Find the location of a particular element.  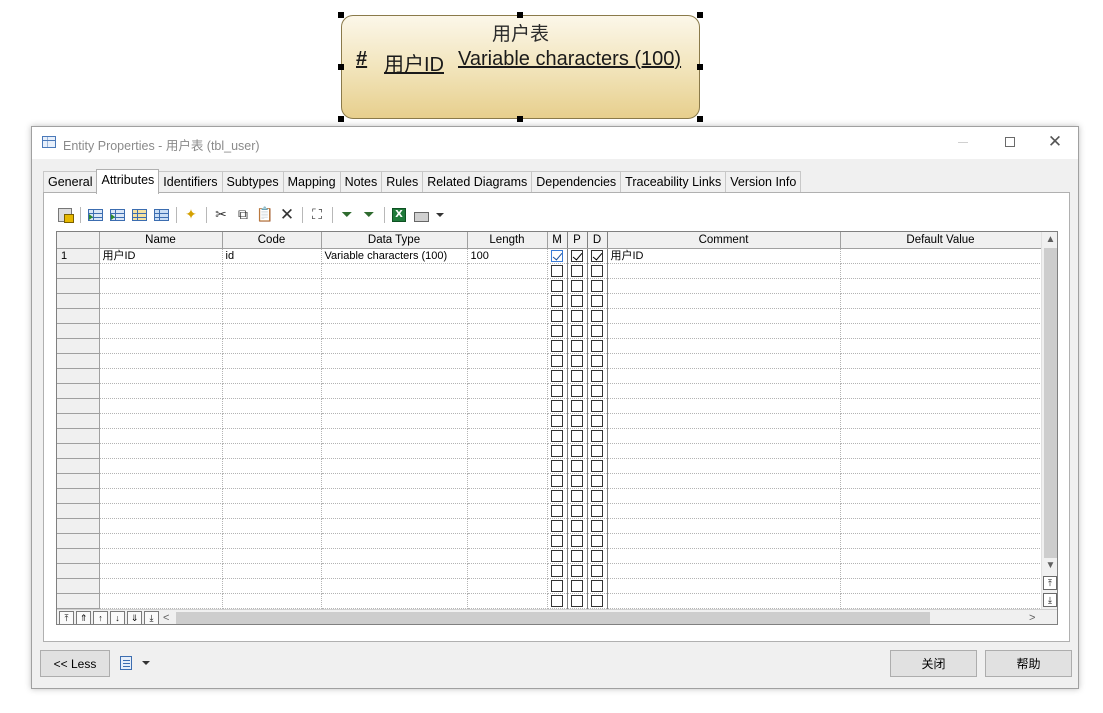

cell-comment: 用户ID is located at coordinates (724, 256).